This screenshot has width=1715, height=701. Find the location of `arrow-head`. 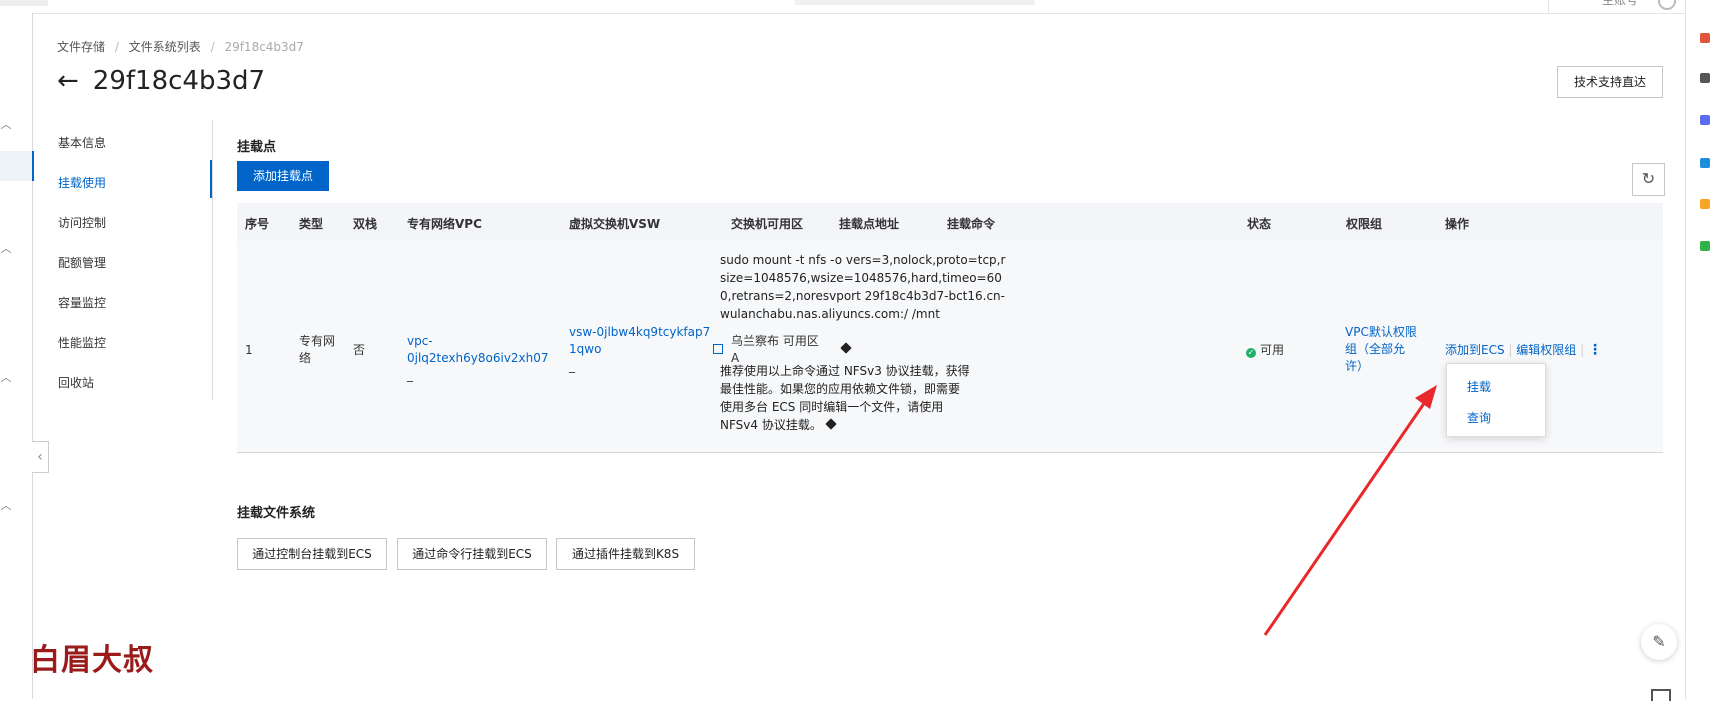

arrow-head is located at coordinates (1426, 397).